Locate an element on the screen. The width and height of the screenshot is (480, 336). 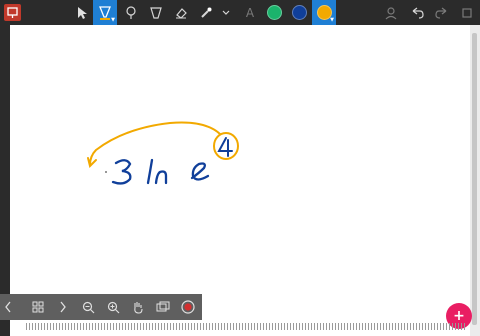
bottom-navbar is located at coordinates (101, 307).